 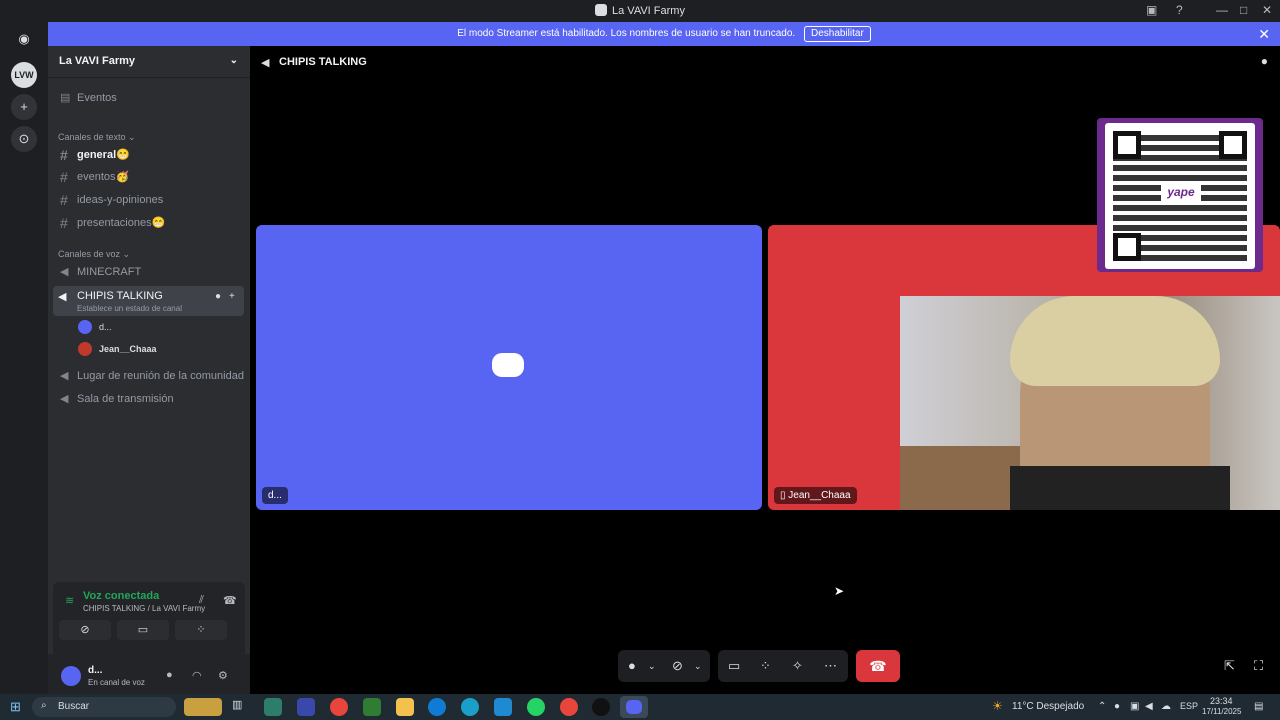 I want to click on title-bar: La VAVI Farmy ▣ ? — □ ✕, so click(x=640, y=11).